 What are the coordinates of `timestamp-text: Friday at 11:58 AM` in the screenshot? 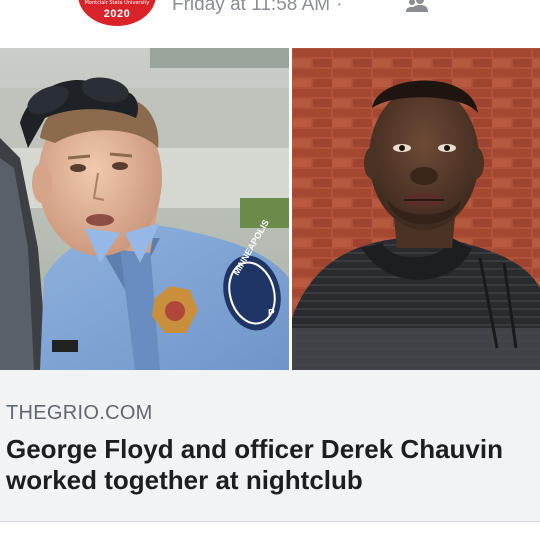 It's located at (251, 7).